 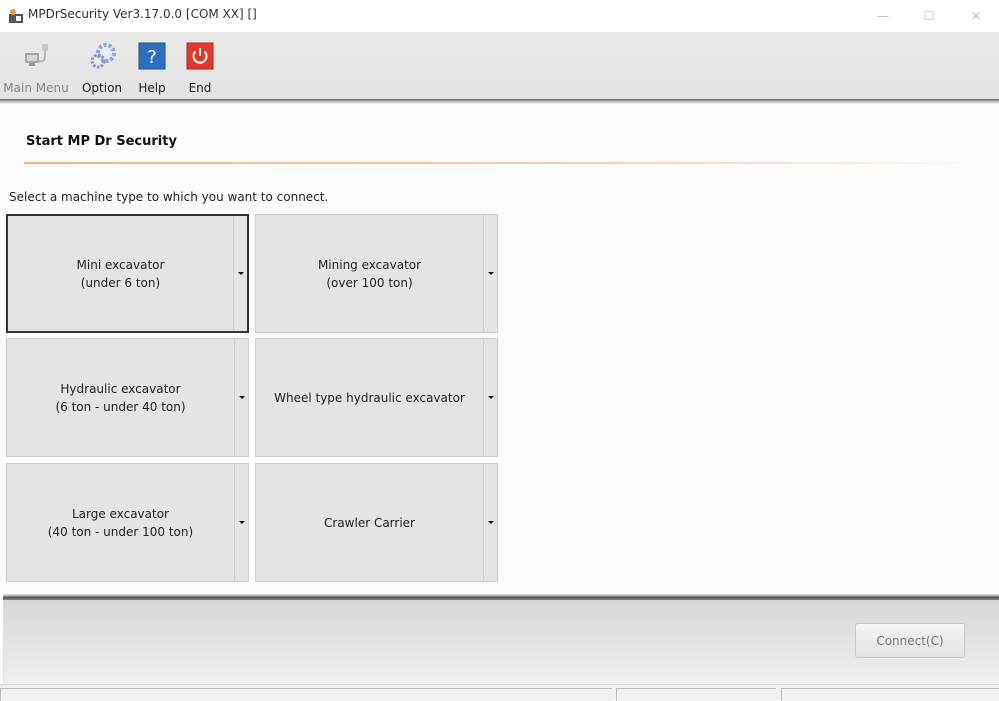 I want to click on power-icon, so click(x=200, y=56).